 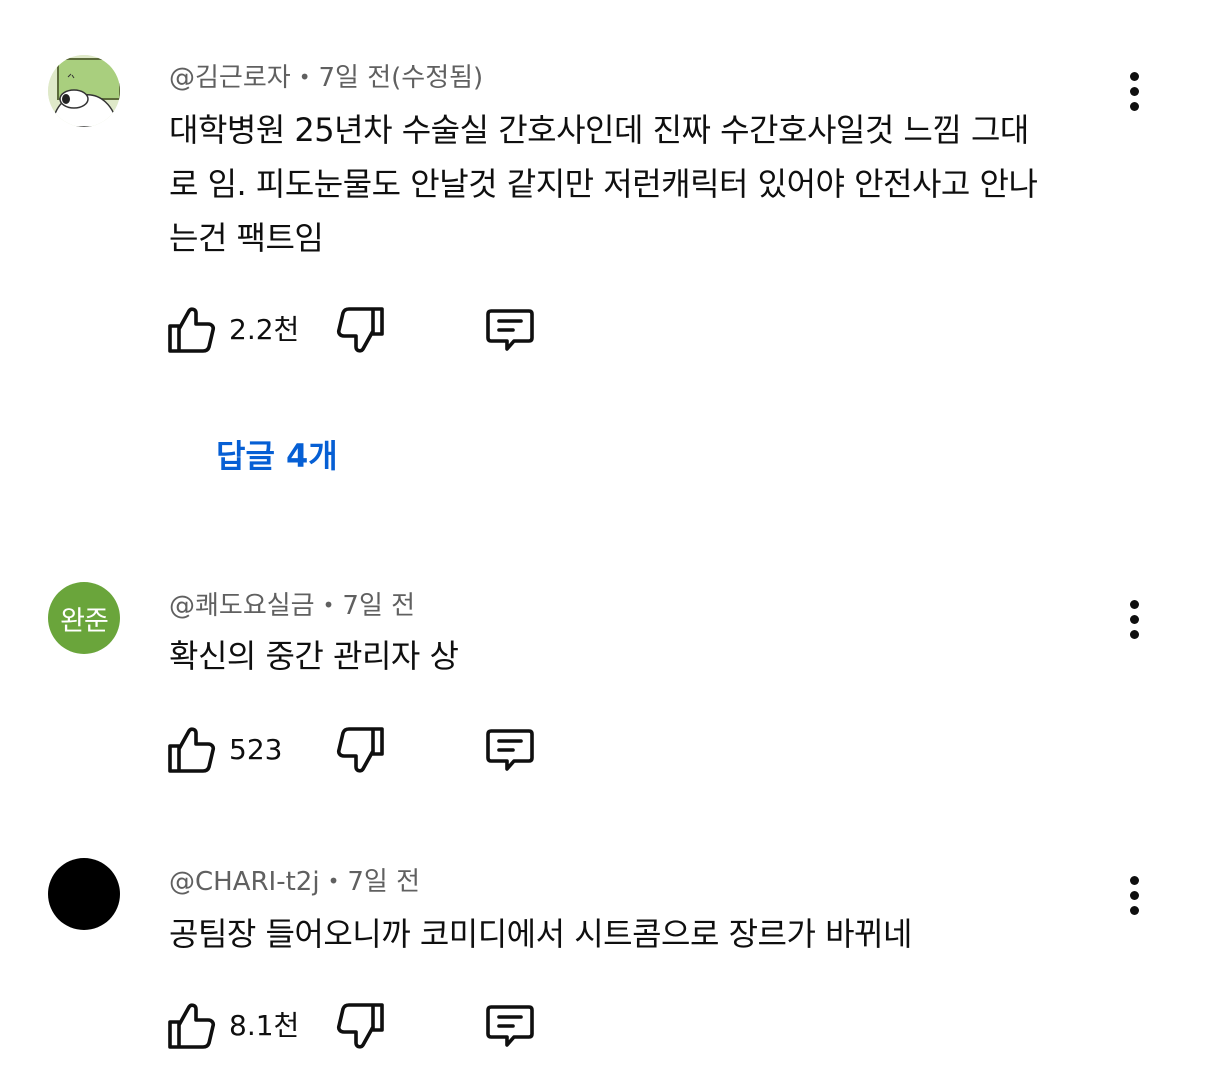 I want to click on comment-text-line: 공팀장 들어오니까 코미디에서 시트콤으로 장르가 바뀌네, so click(x=540, y=934).